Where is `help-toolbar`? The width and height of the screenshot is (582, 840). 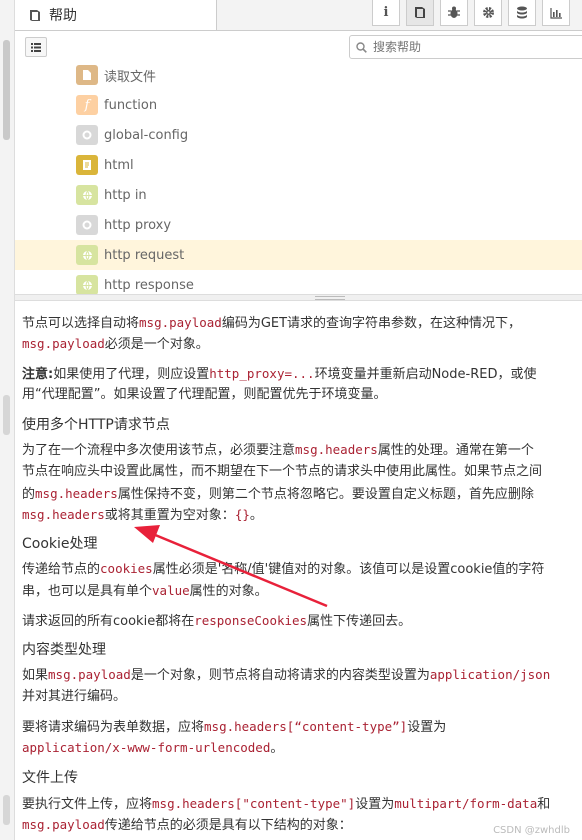
help-toolbar is located at coordinates (298, 47).